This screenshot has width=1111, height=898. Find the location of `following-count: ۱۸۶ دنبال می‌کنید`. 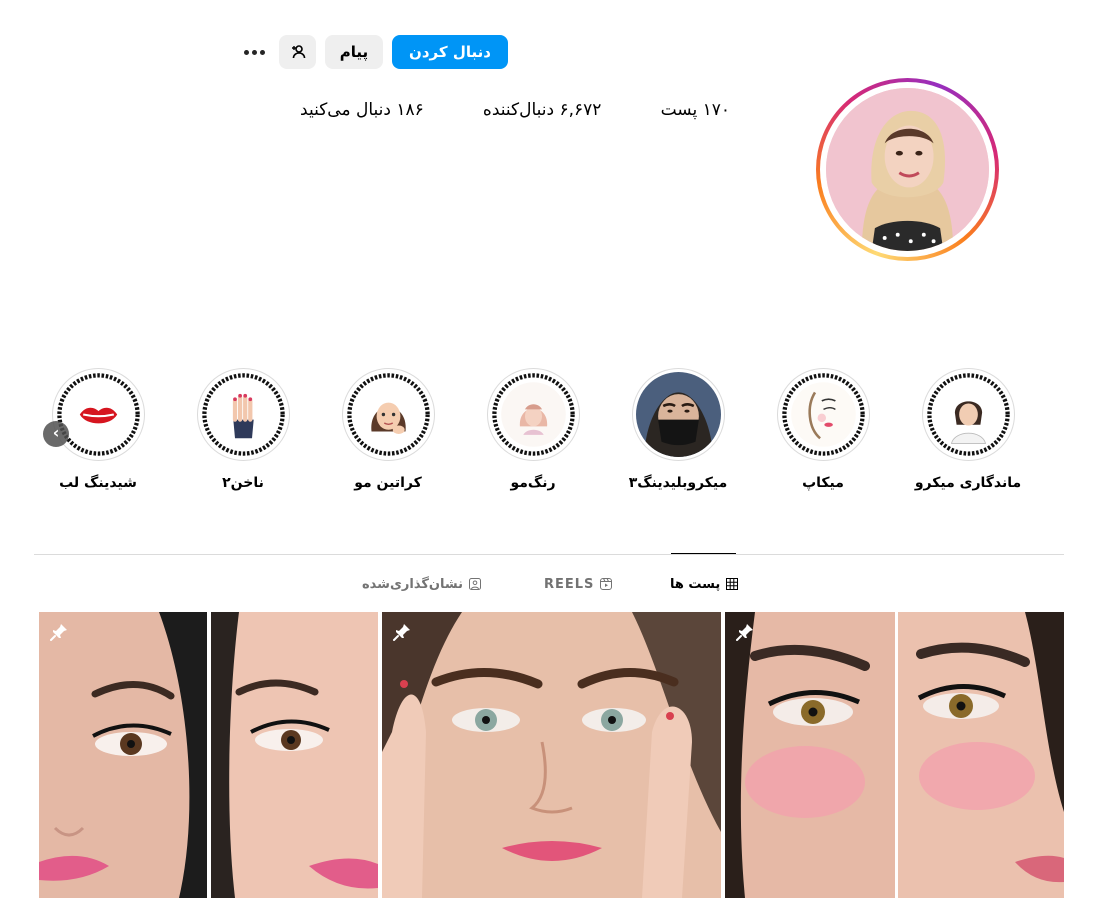

following-count: ۱۸۶ دنبال می‌کنید is located at coordinates (362, 110).